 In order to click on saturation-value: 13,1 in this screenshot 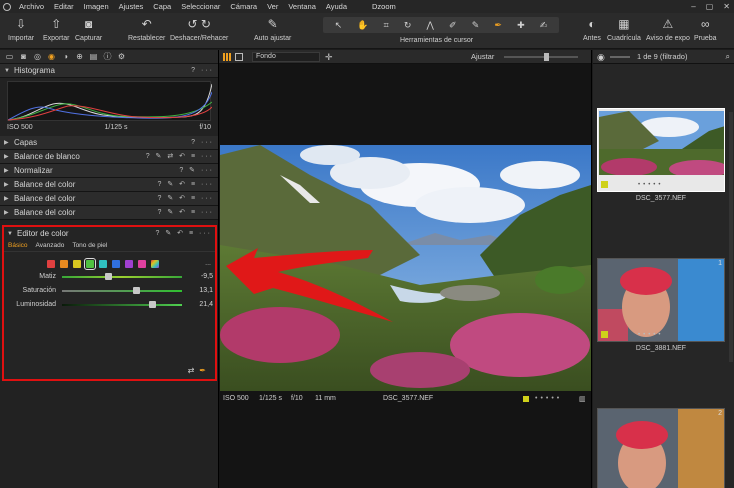, I will do `click(206, 291)`.